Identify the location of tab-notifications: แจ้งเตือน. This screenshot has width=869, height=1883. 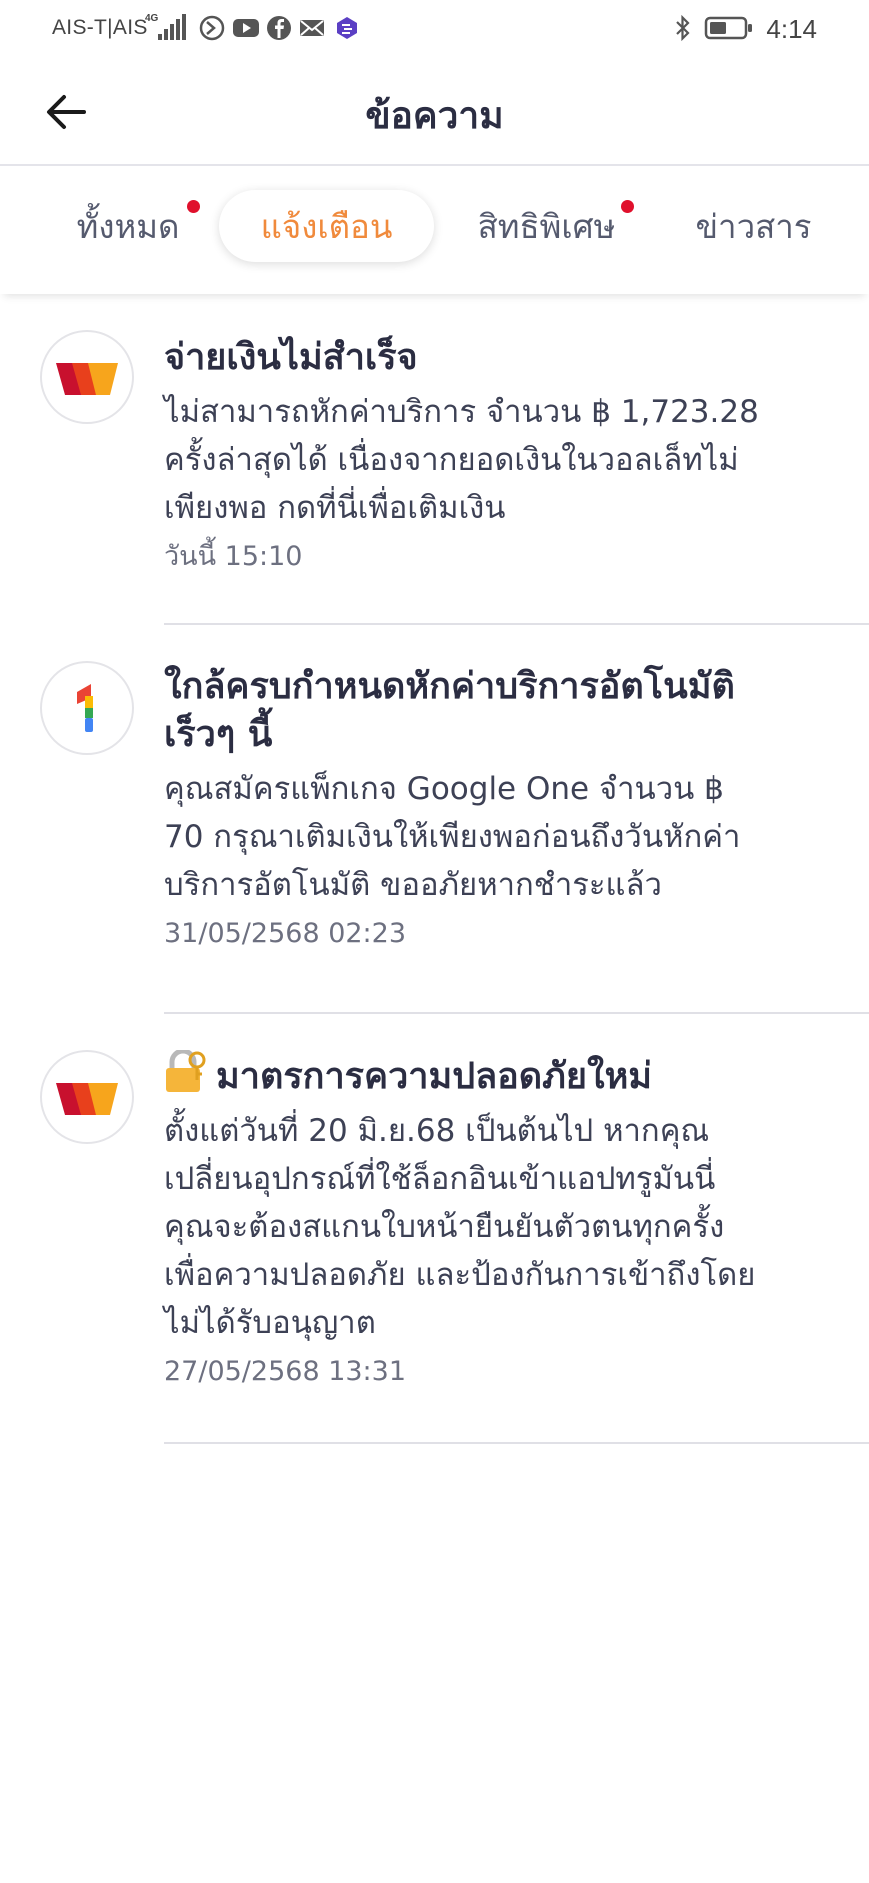
(326, 226).